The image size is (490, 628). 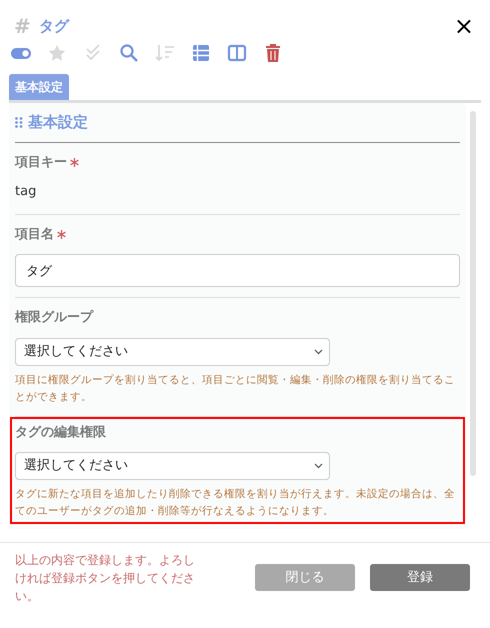 I want to click on field-label: 項目キー, so click(x=41, y=163).